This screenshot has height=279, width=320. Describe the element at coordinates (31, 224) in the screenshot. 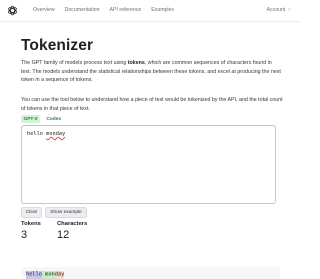

I see `tokens-label: Tokens` at that location.